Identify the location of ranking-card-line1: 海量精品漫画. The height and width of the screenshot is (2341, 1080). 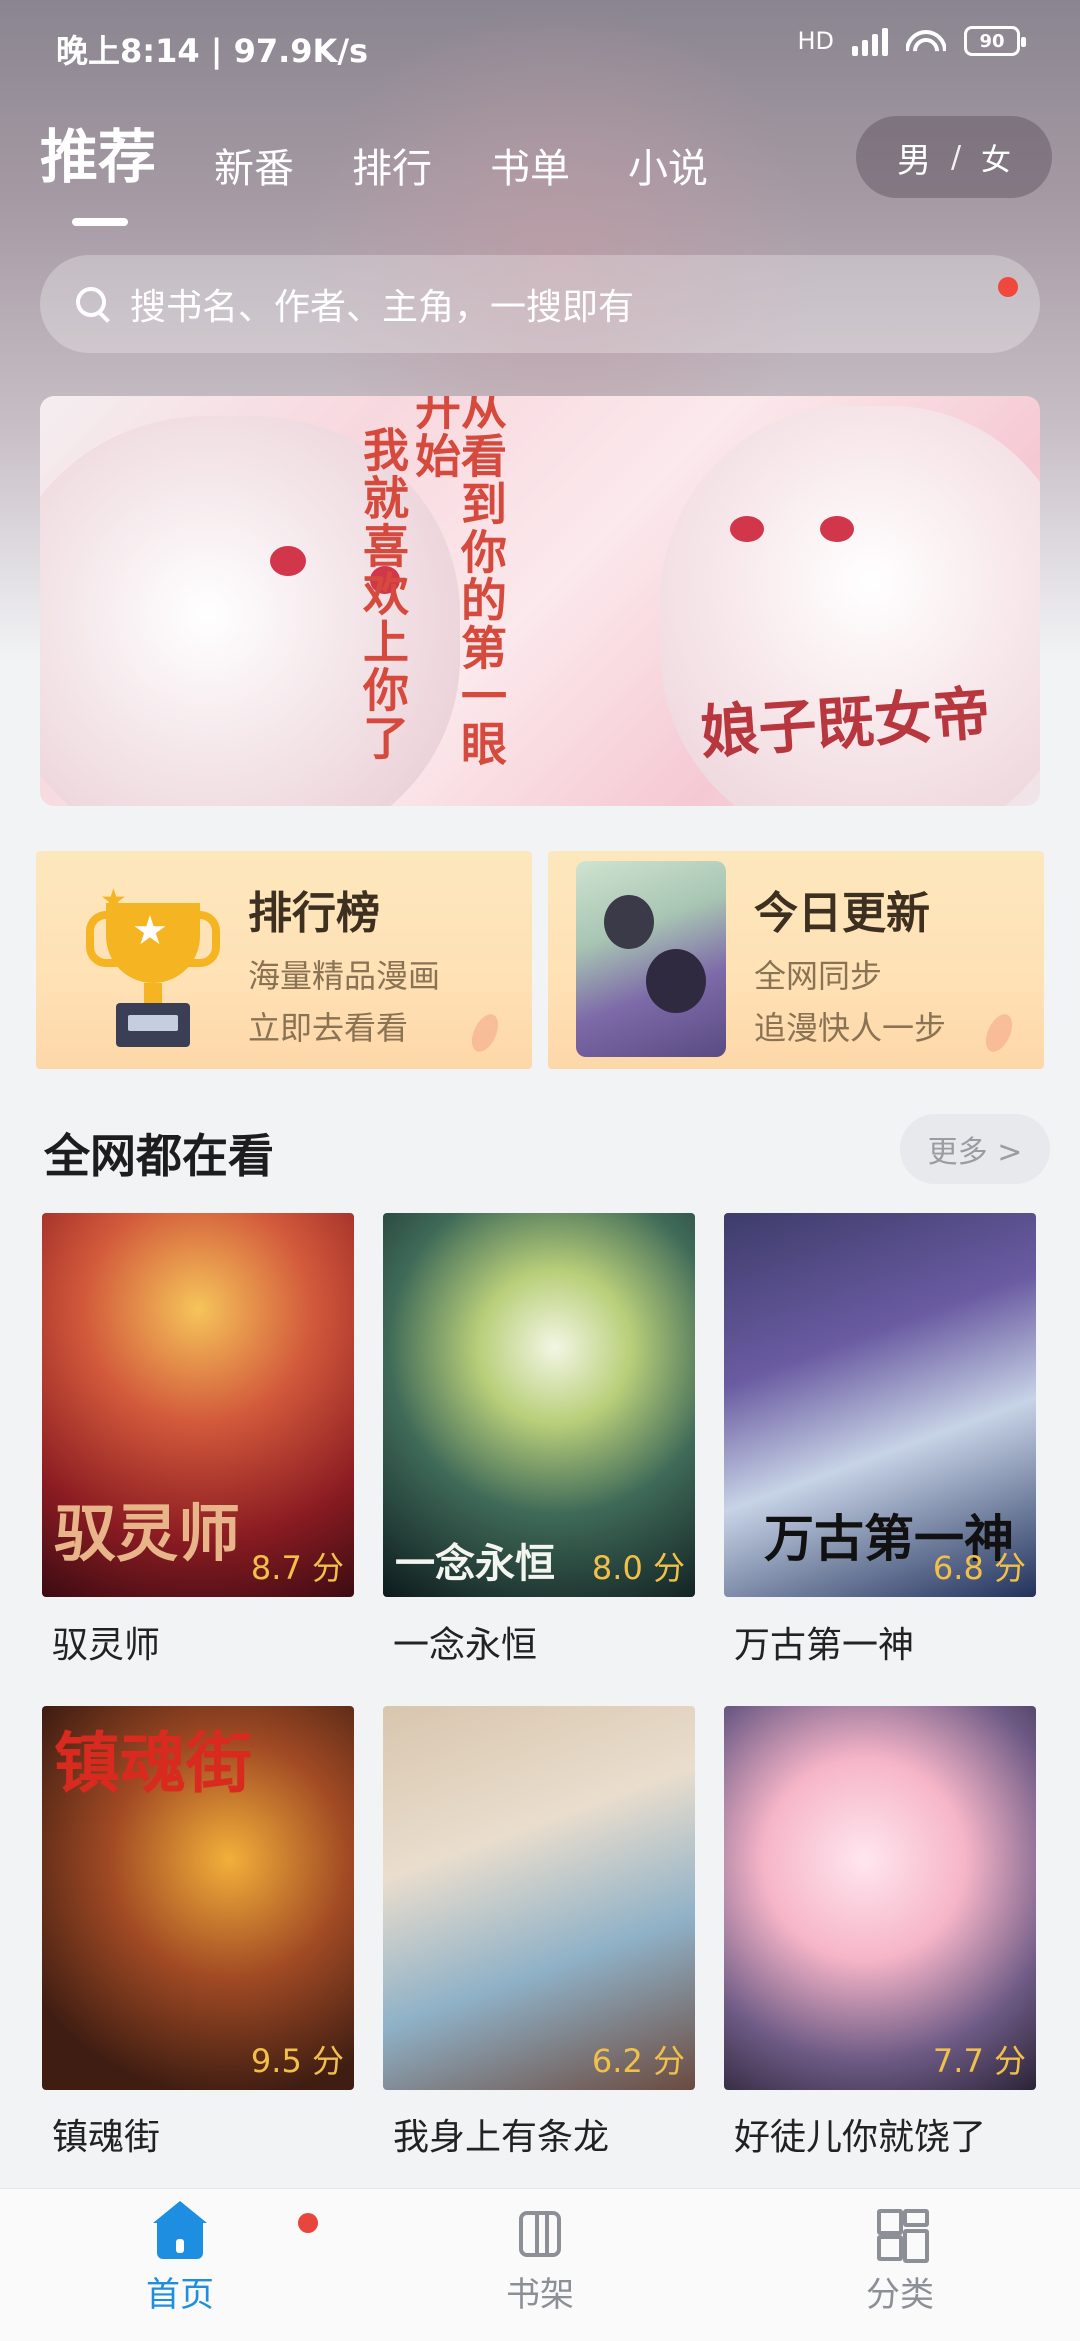
(344, 976).